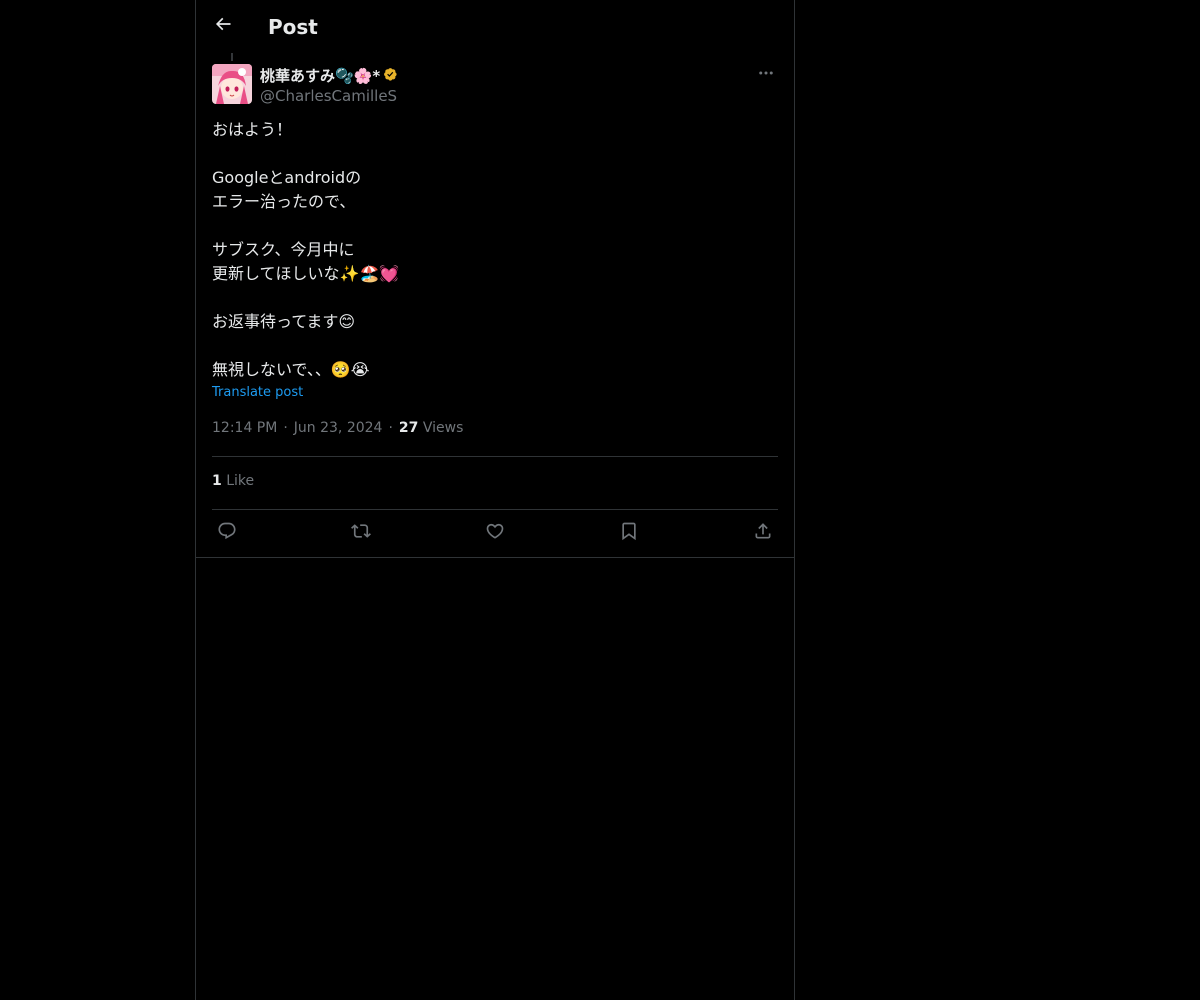 The image size is (1200, 1000). I want to click on share-icon, so click(763, 533).